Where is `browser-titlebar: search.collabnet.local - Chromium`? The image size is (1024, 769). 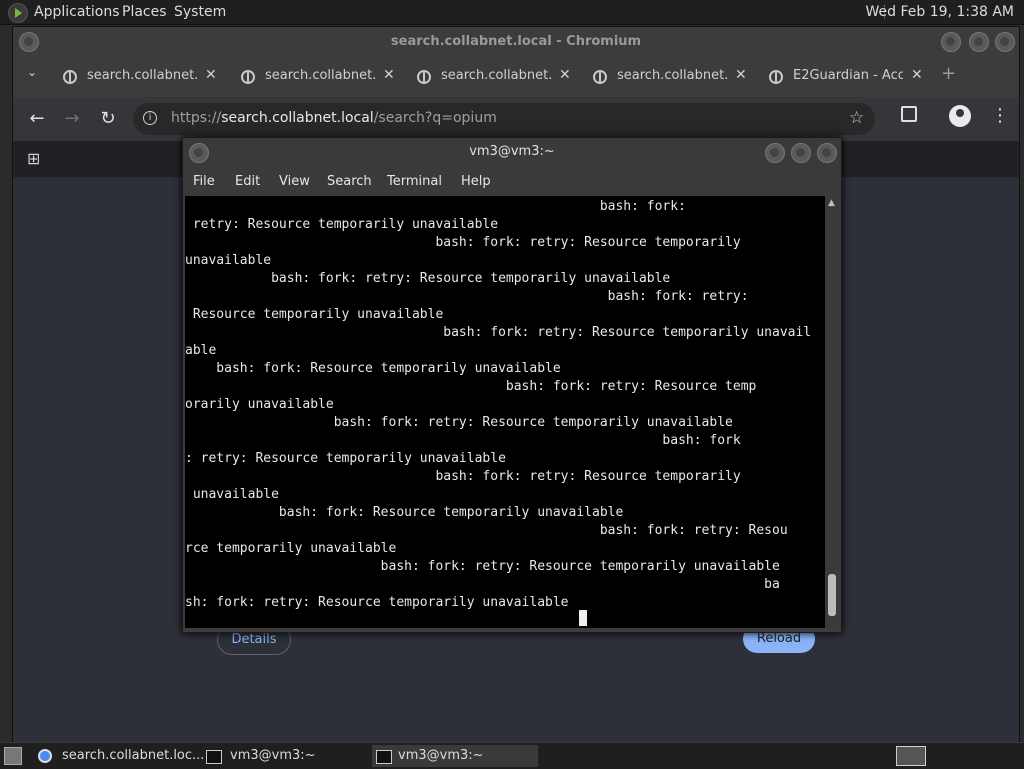 browser-titlebar: search.collabnet.local - Chromium is located at coordinates (516, 42).